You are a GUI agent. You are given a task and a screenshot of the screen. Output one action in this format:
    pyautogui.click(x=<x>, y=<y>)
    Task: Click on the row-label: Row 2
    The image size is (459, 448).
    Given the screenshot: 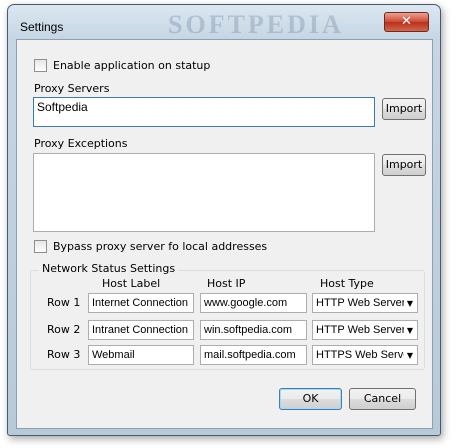 What is the action you would take?
    pyautogui.click(x=64, y=329)
    